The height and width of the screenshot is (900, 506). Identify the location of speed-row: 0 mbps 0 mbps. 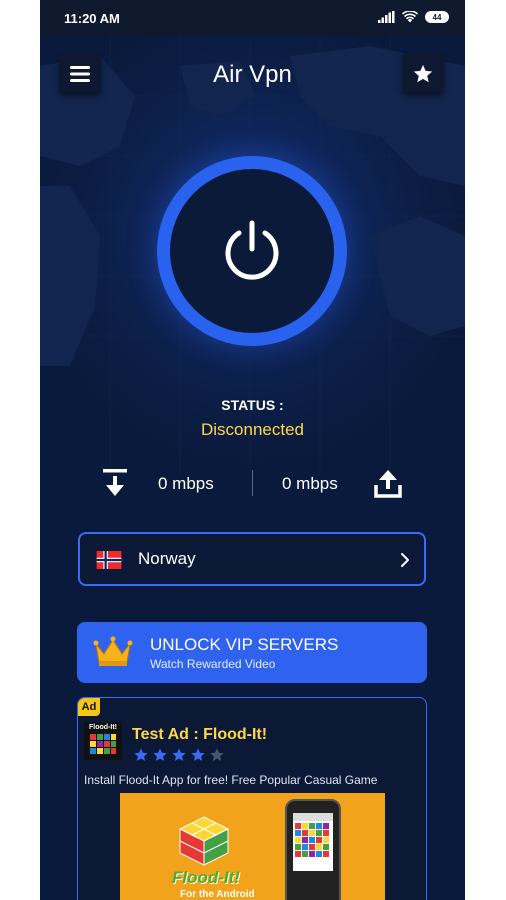
(252, 484).